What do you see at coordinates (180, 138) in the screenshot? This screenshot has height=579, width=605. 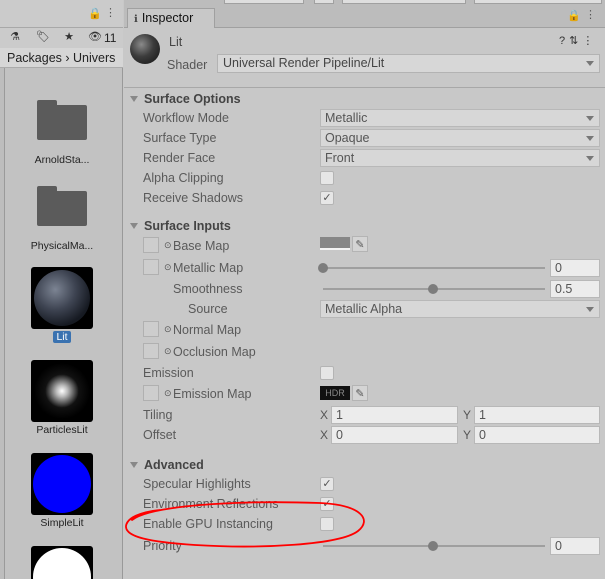 I see `surface-type-label: Surface Type` at bounding box center [180, 138].